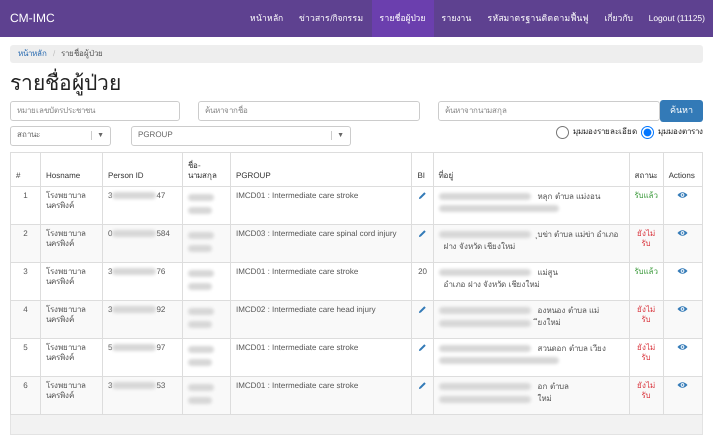  What do you see at coordinates (161, 385) in the screenshot?
I see `id-suffix: 53` at bounding box center [161, 385].